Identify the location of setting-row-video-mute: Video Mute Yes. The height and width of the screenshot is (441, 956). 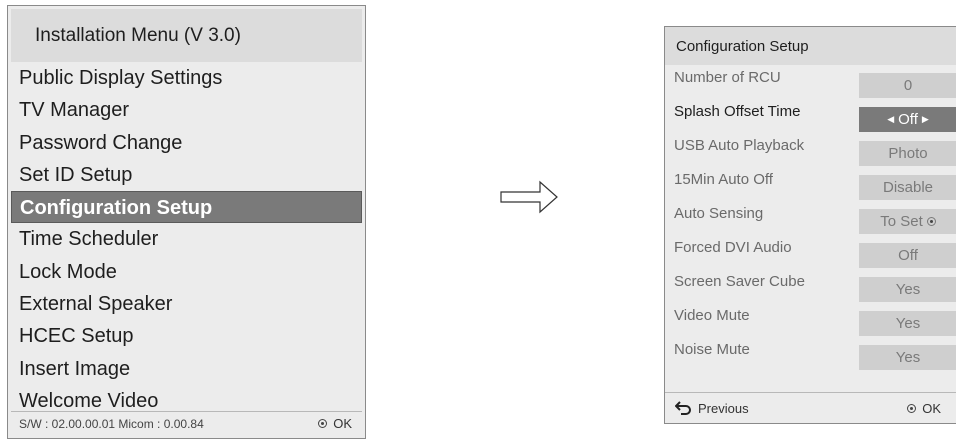
(810, 320).